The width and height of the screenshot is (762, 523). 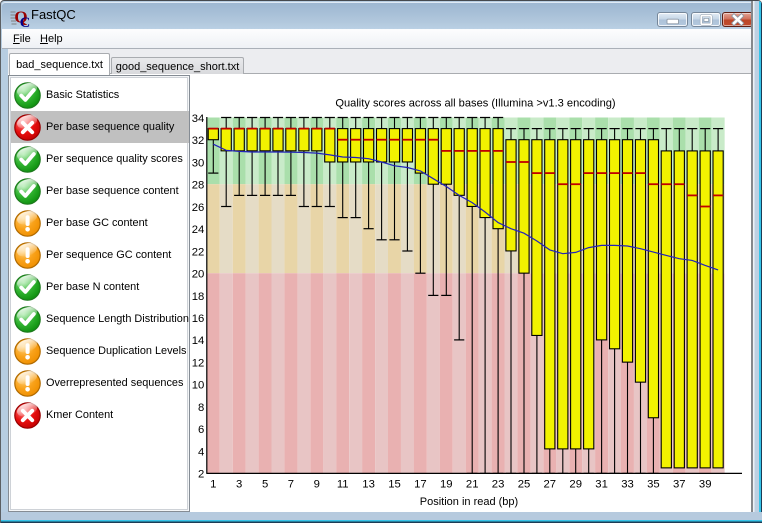 What do you see at coordinates (198, 364) in the screenshot?
I see `svg-text: 12` at bounding box center [198, 364].